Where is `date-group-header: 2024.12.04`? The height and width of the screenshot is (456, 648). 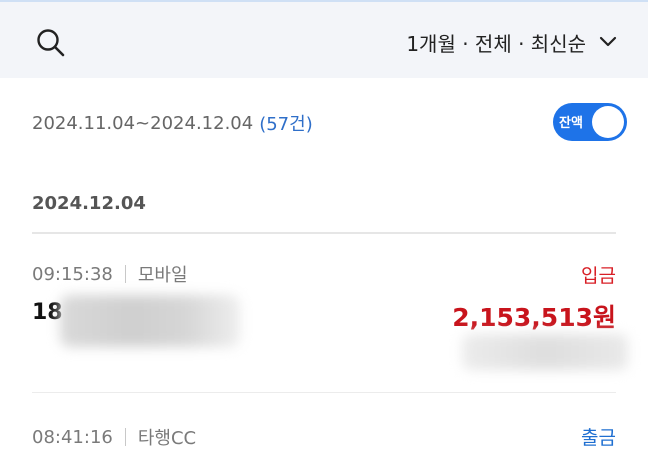 date-group-header: 2024.12.04 is located at coordinates (89, 203).